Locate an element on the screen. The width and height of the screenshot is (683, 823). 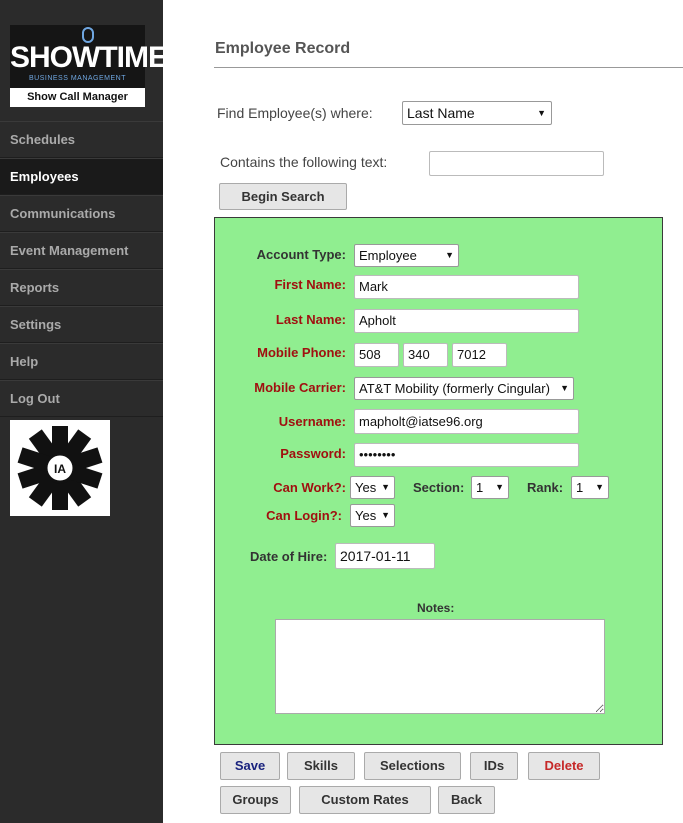
first-name-field: Mark is located at coordinates (466, 287).